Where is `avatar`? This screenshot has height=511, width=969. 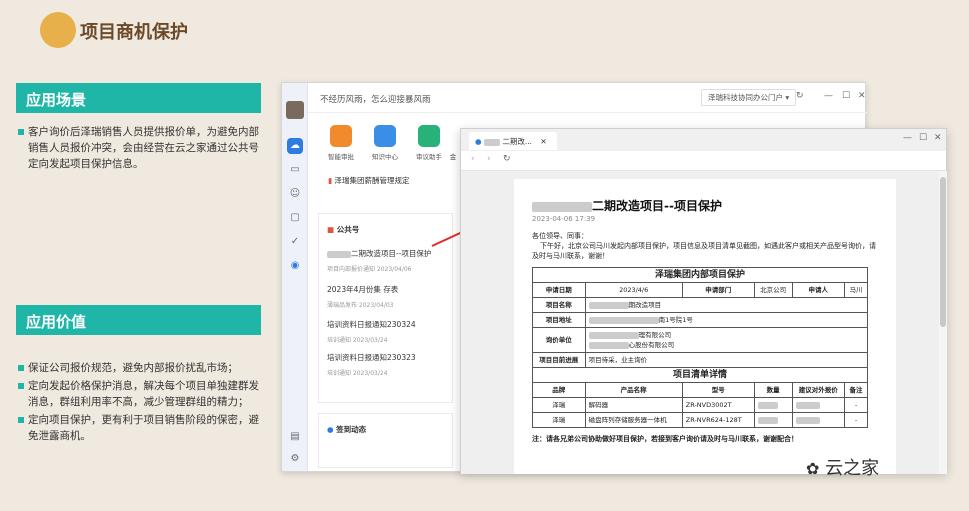 avatar is located at coordinates (295, 110).